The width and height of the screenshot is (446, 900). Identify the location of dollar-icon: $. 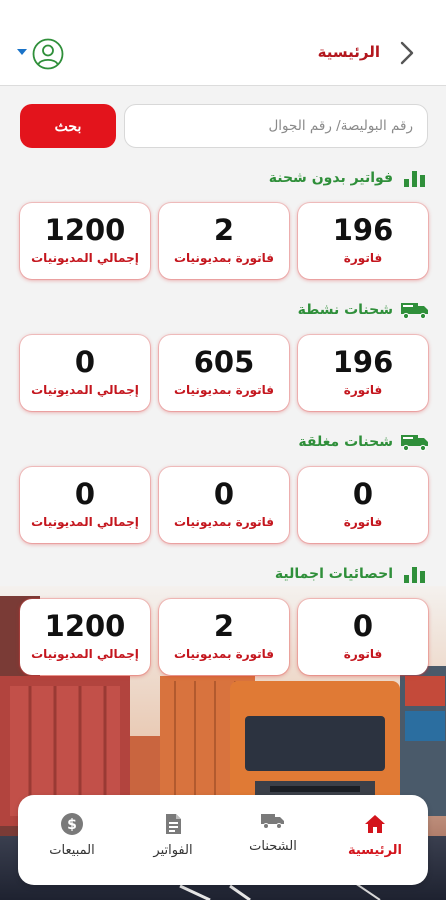
(72, 824).